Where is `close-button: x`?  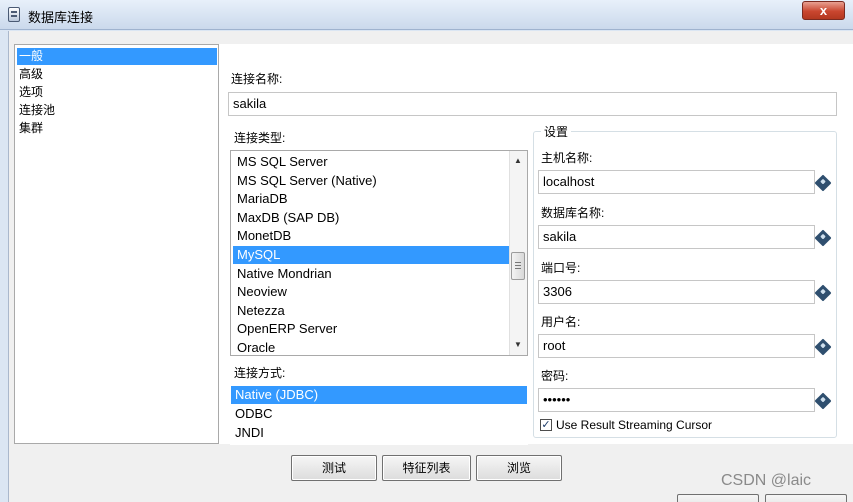 close-button: x is located at coordinates (823, 10).